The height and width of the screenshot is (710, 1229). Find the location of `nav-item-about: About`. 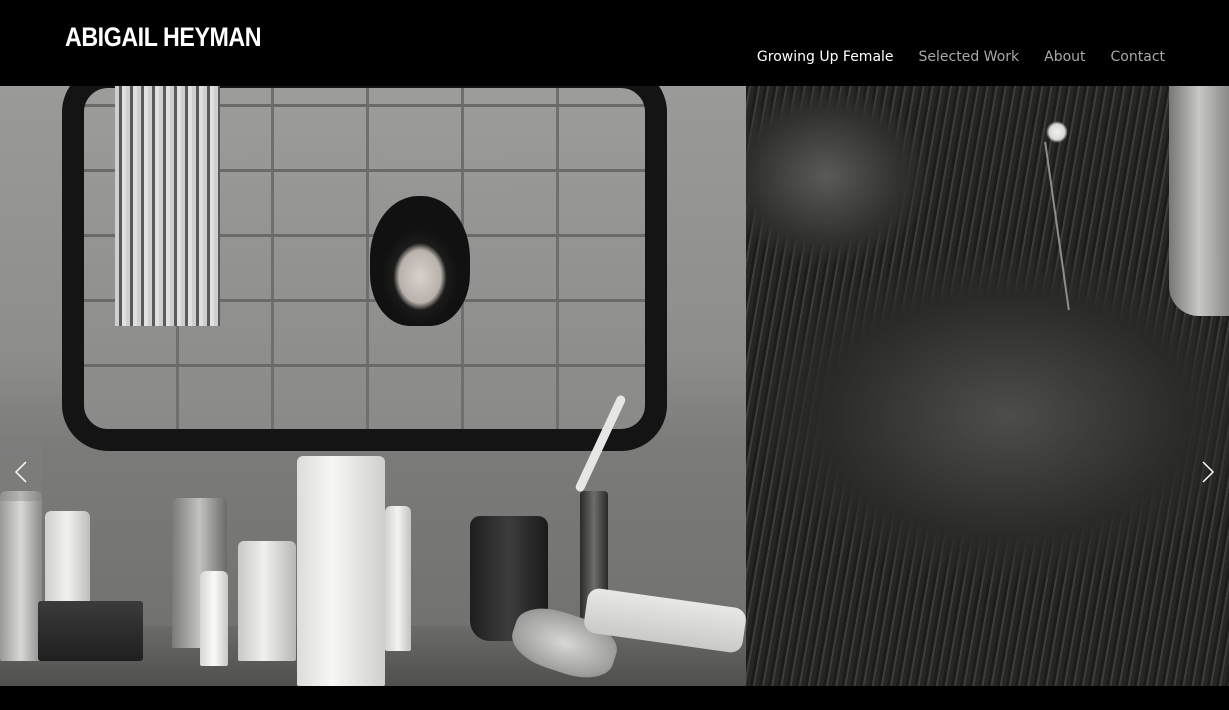

nav-item-about: About is located at coordinates (1064, 57).